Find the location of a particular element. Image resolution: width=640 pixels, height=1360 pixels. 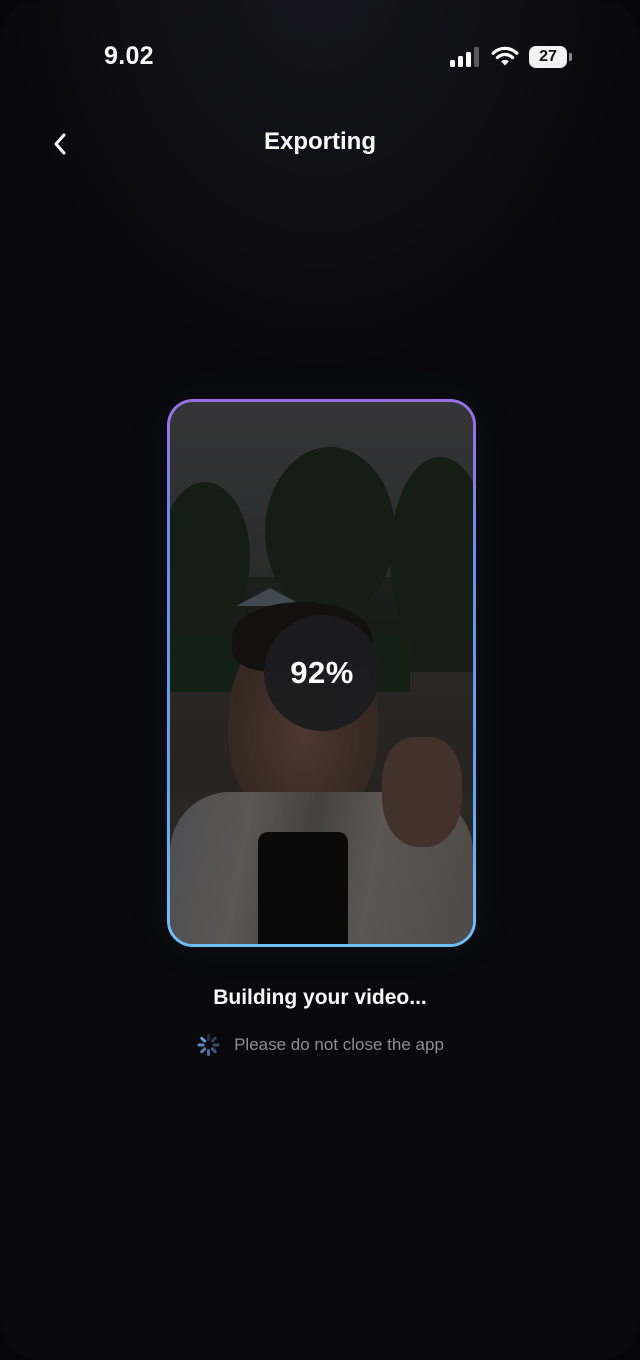

wifi-icon is located at coordinates (505, 56).